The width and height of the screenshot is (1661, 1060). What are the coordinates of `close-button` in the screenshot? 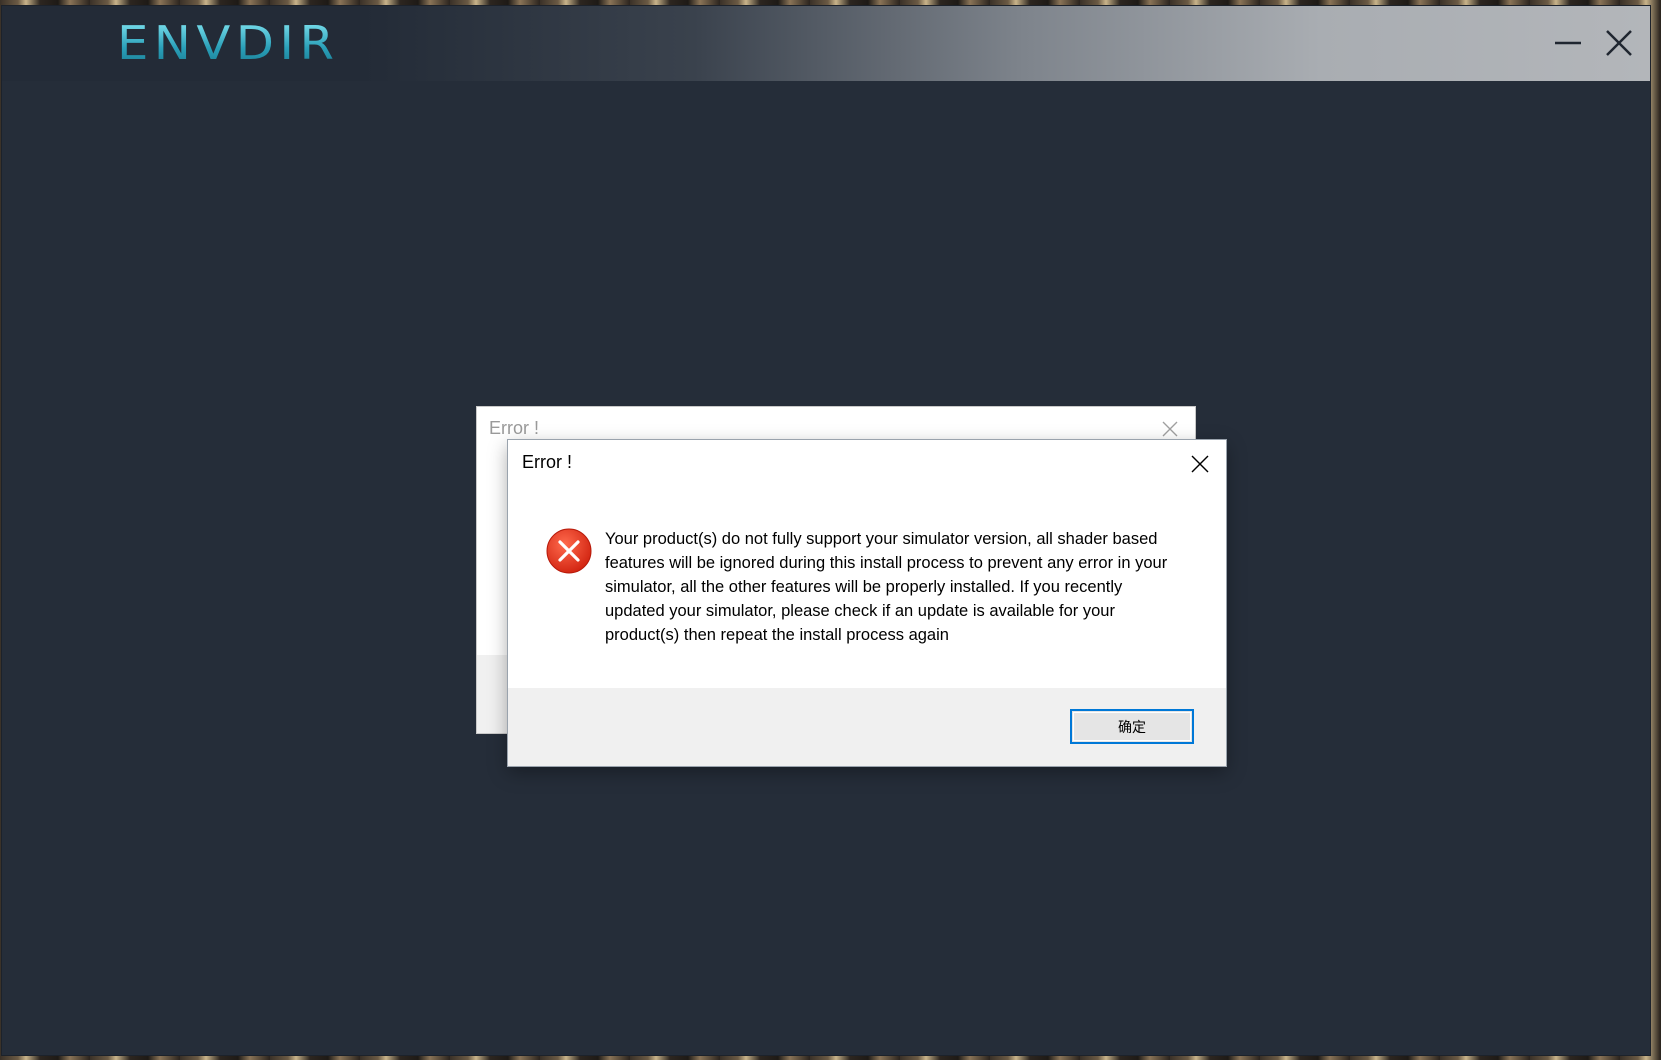 It's located at (1619, 43).